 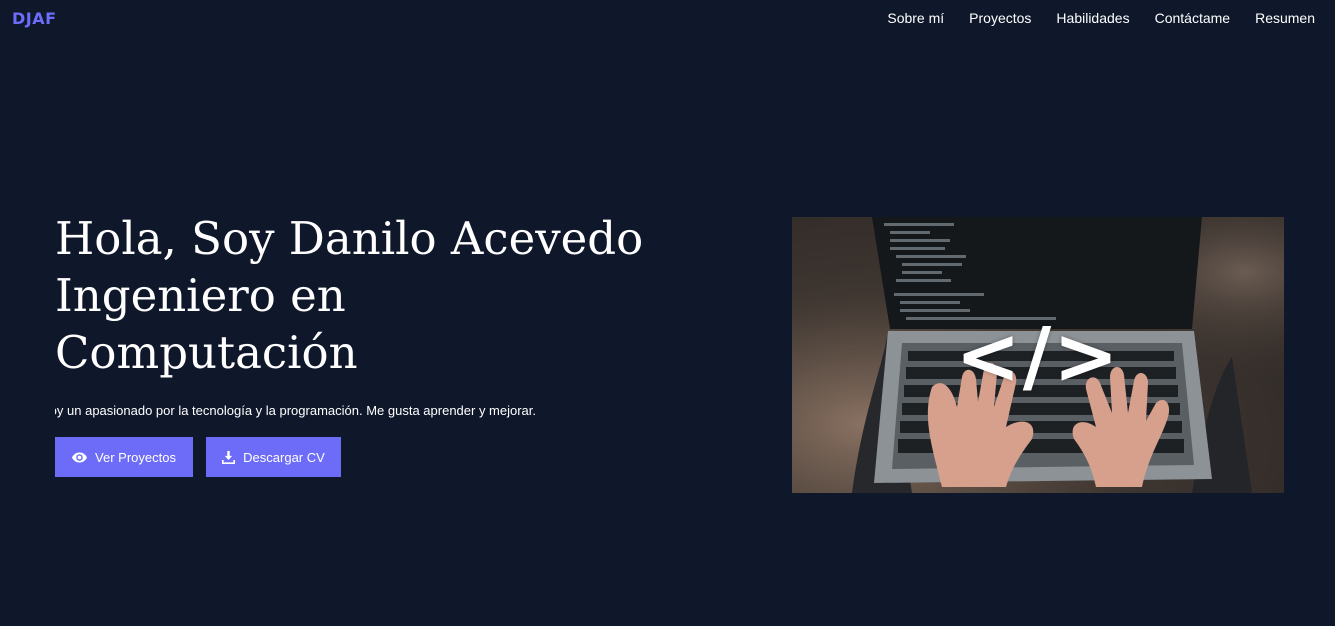 I want to click on hero-title-line: Computación, so click(x=206, y=352).